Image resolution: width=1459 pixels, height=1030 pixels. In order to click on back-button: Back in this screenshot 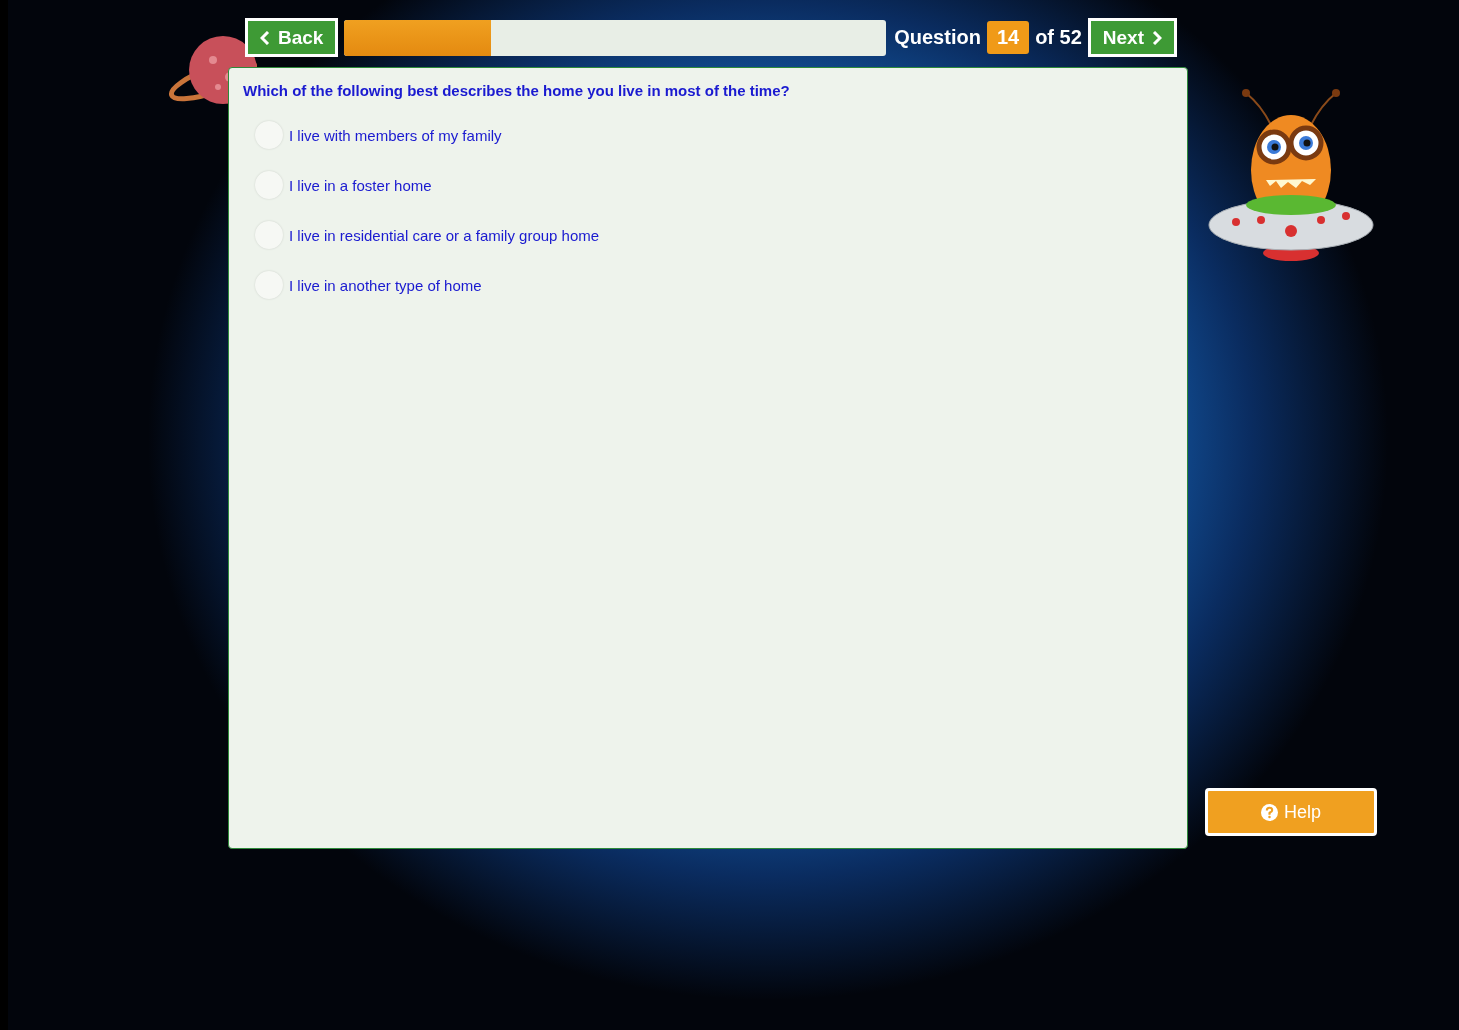, I will do `click(292, 37)`.